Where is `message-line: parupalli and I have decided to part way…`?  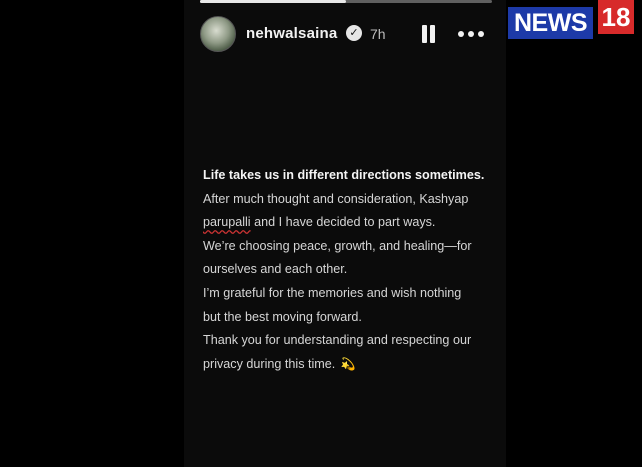 message-line: parupalli and I have decided to part way… is located at coordinates (353, 223).